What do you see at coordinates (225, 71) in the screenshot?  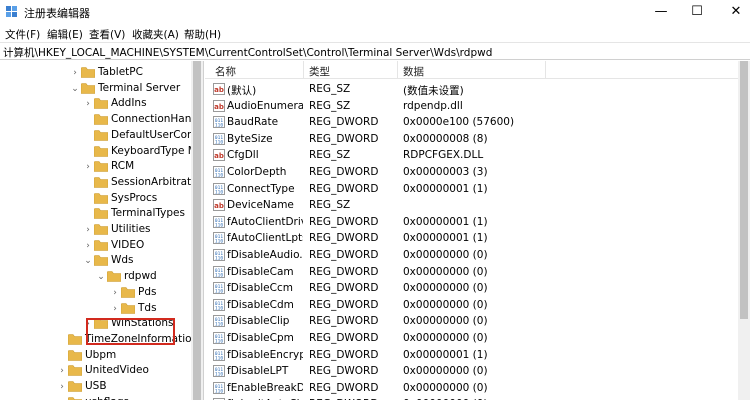 I see `column-name-header: 名称` at bounding box center [225, 71].